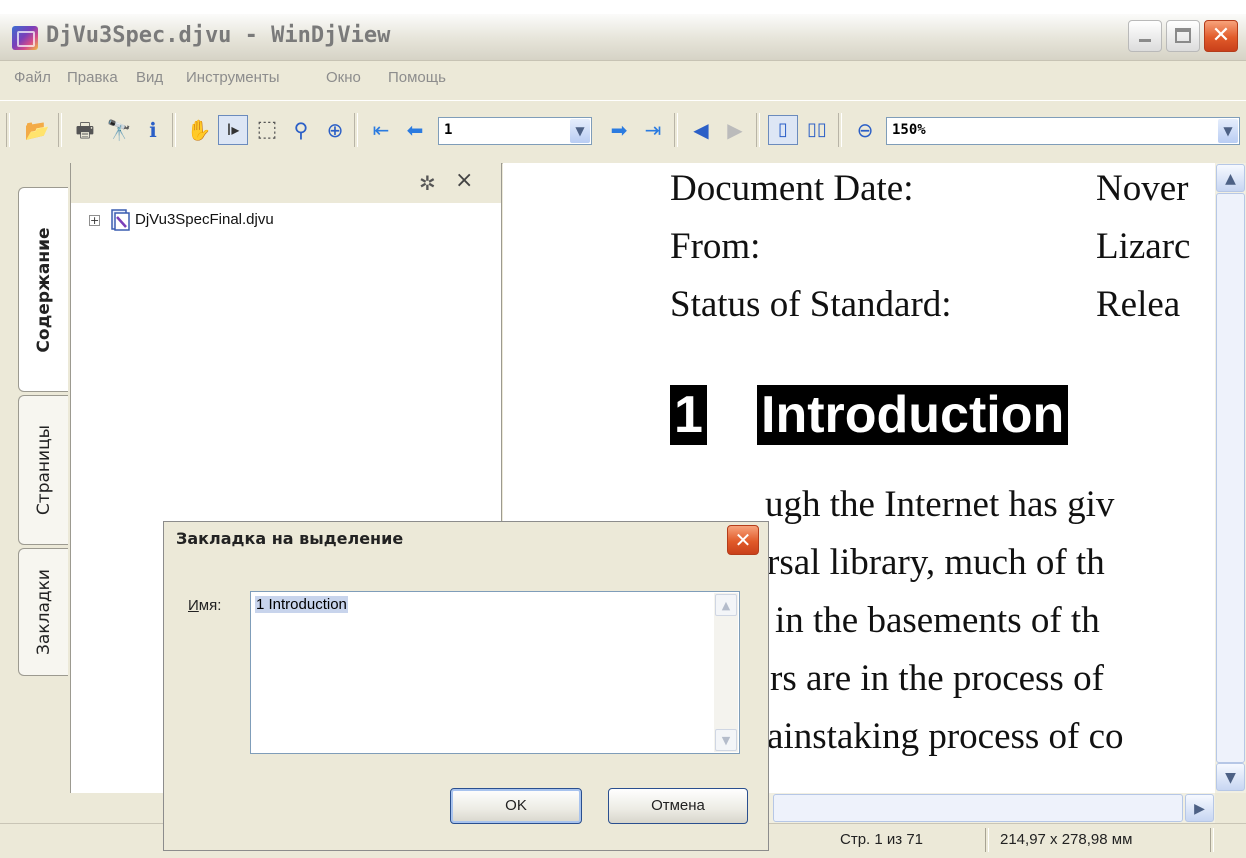 The height and width of the screenshot is (858, 1246). I want to click on djvu-file-icon, so click(120, 220).